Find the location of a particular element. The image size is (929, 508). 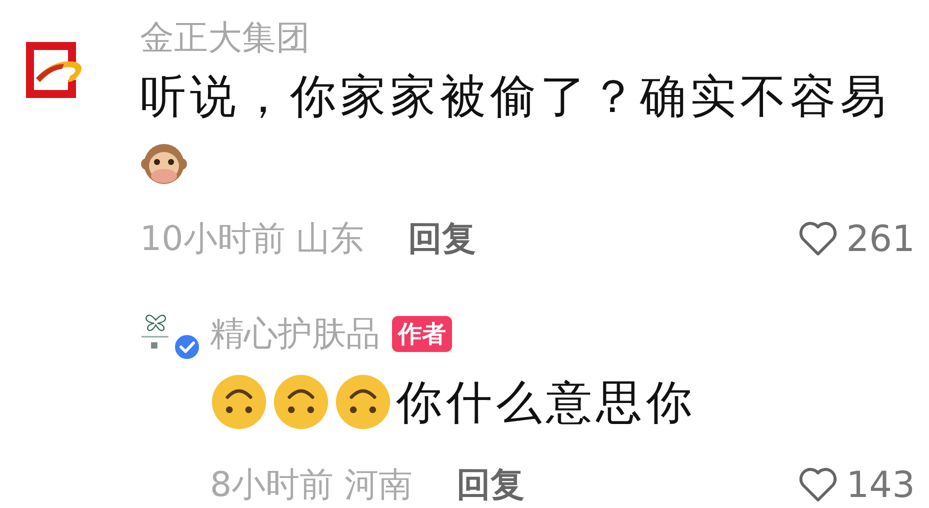

time-location: 8小时前 河南 is located at coordinates (311, 485).